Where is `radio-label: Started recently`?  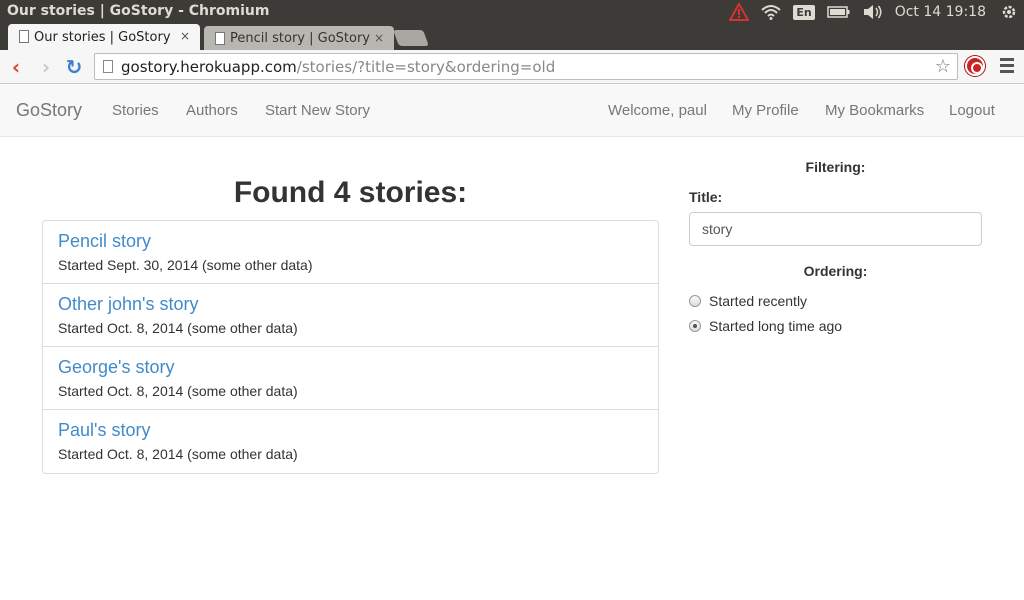 radio-label: Started recently is located at coordinates (758, 301).